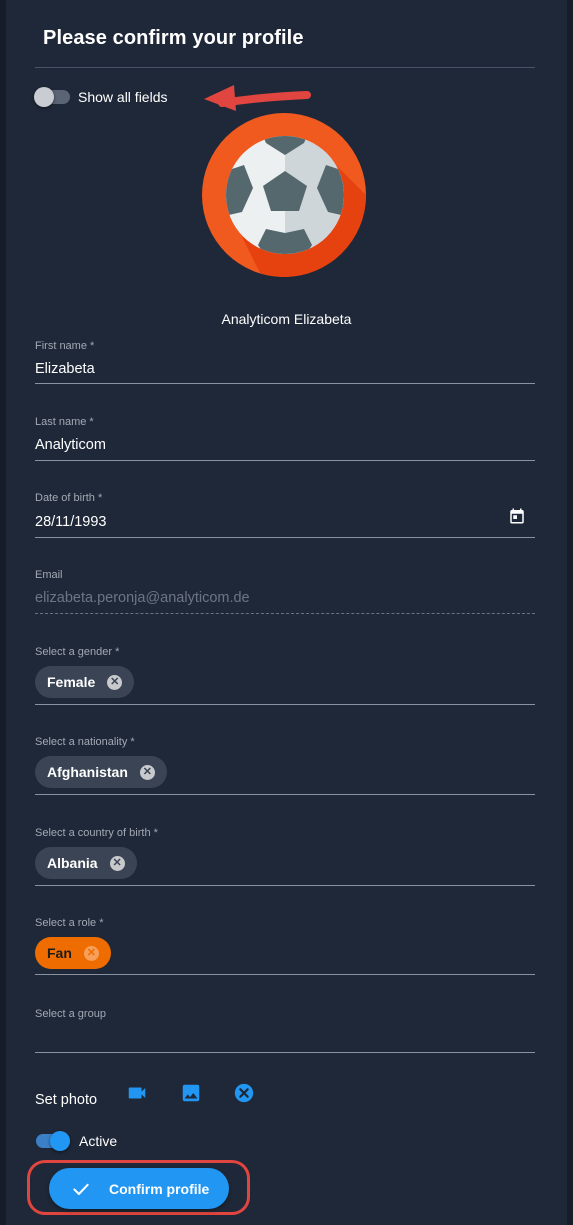 This screenshot has width=573, height=1225. What do you see at coordinates (70, 1014) in the screenshot?
I see `group-label: Select a group` at bounding box center [70, 1014].